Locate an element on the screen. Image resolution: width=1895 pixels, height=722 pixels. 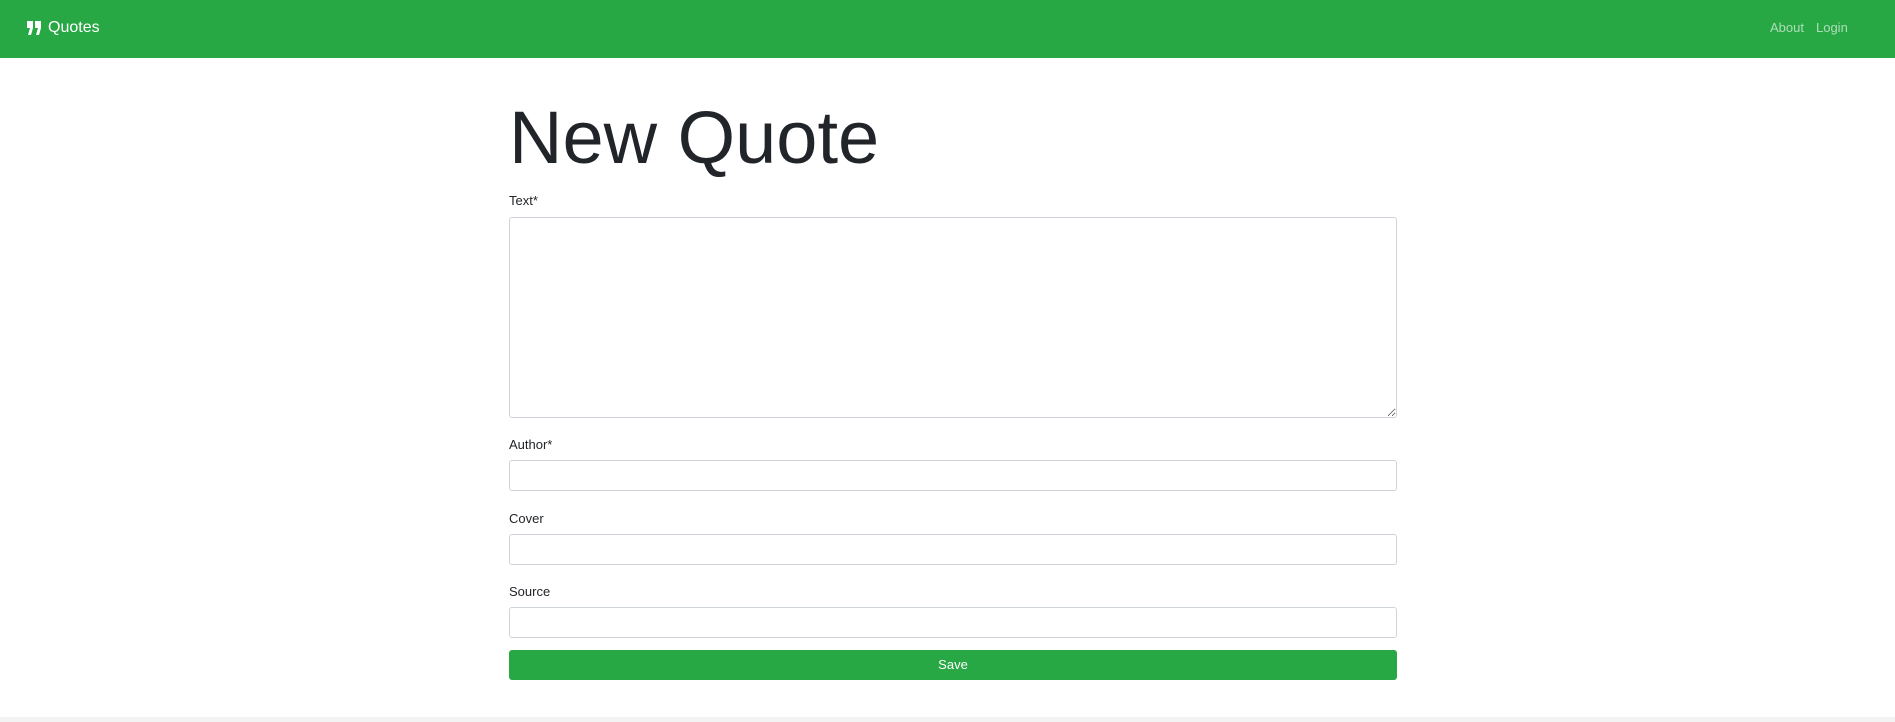
brand-link: Quotes is located at coordinates (63, 28).